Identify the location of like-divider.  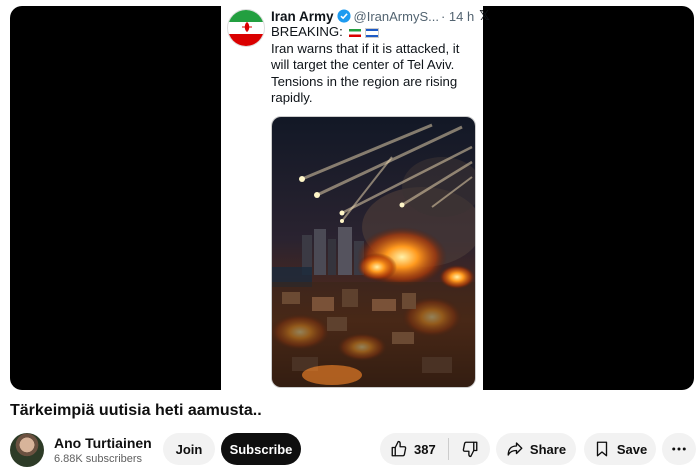
(448, 449).